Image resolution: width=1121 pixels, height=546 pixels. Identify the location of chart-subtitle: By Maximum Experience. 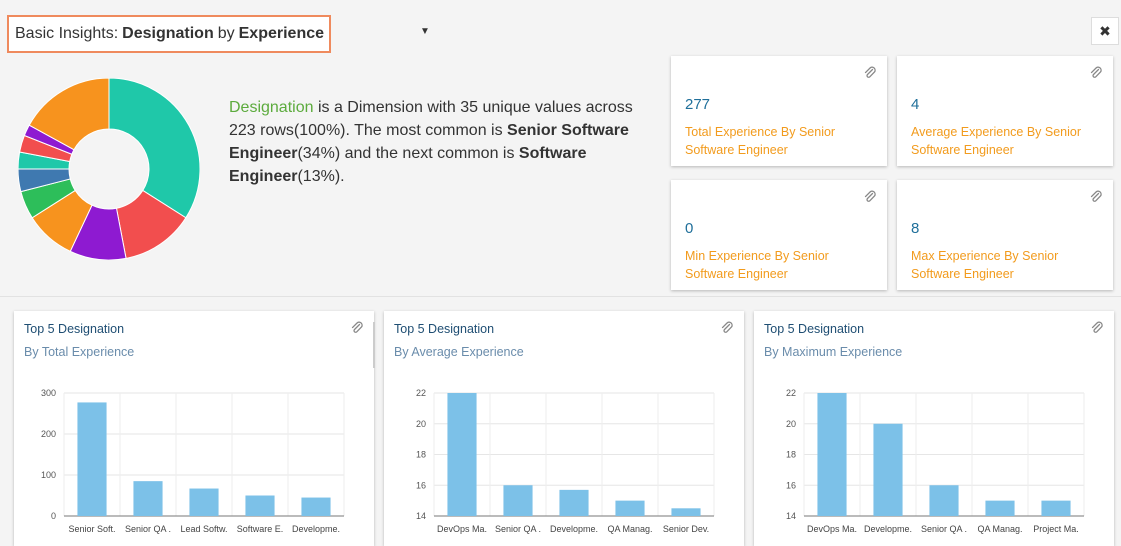
(833, 352).